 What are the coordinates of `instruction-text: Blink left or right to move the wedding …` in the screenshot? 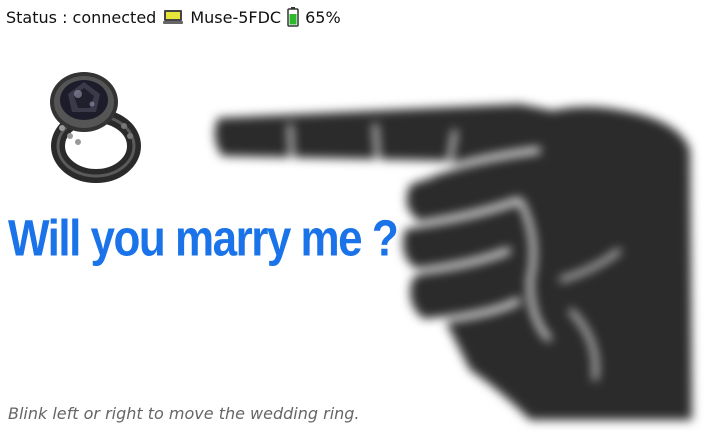 It's located at (184, 413).